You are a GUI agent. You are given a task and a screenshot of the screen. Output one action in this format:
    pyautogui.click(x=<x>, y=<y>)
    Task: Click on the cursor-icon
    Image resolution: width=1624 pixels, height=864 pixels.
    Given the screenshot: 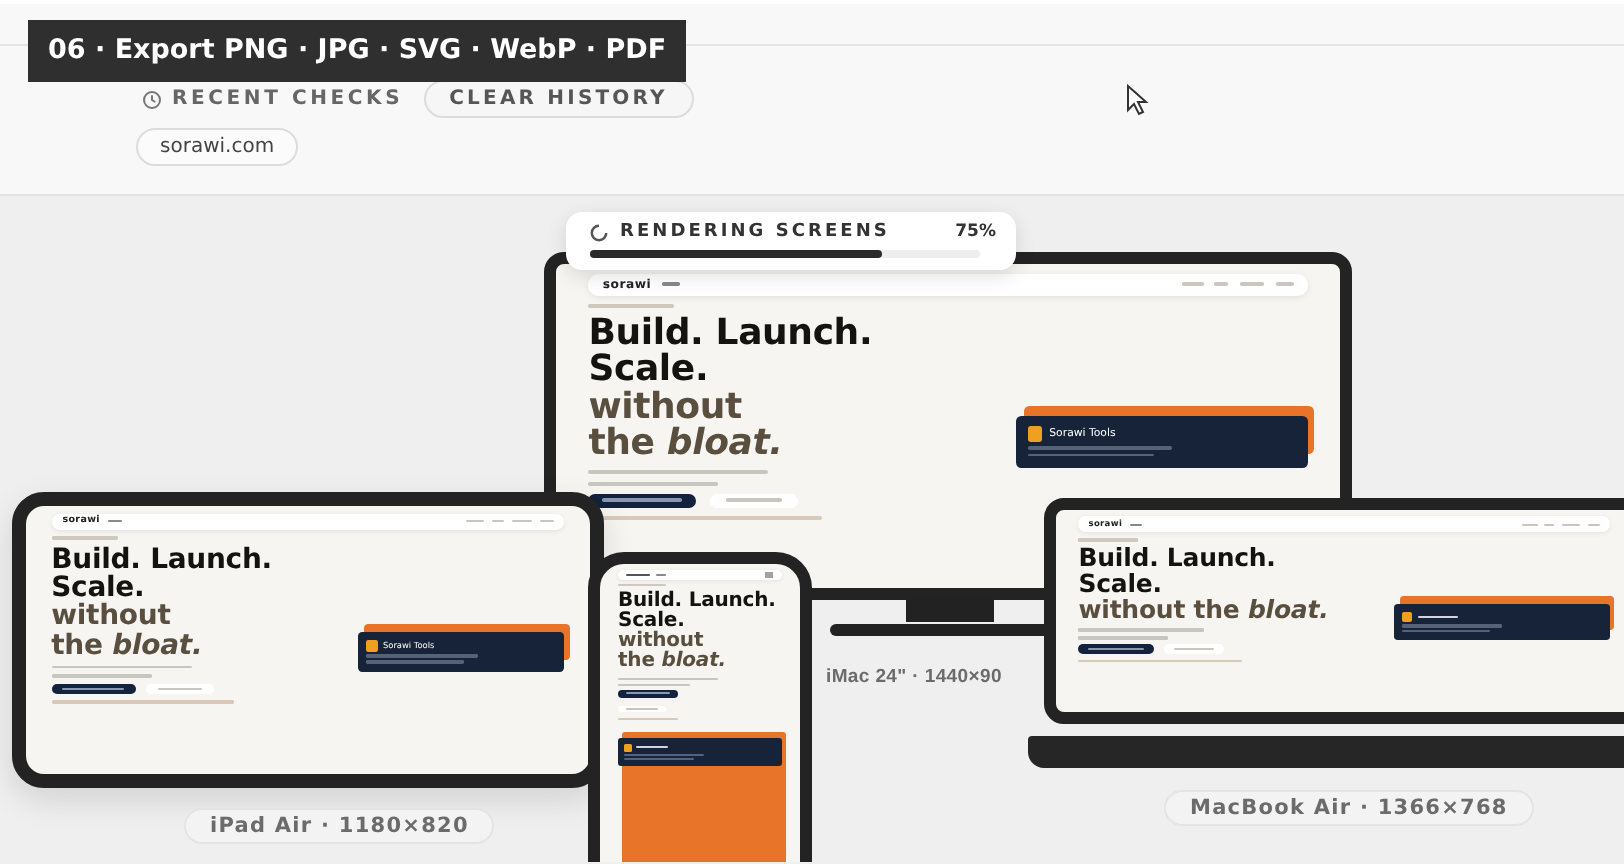 What is the action you would take?
    pyautogui.click(x=1139, y=100)
    